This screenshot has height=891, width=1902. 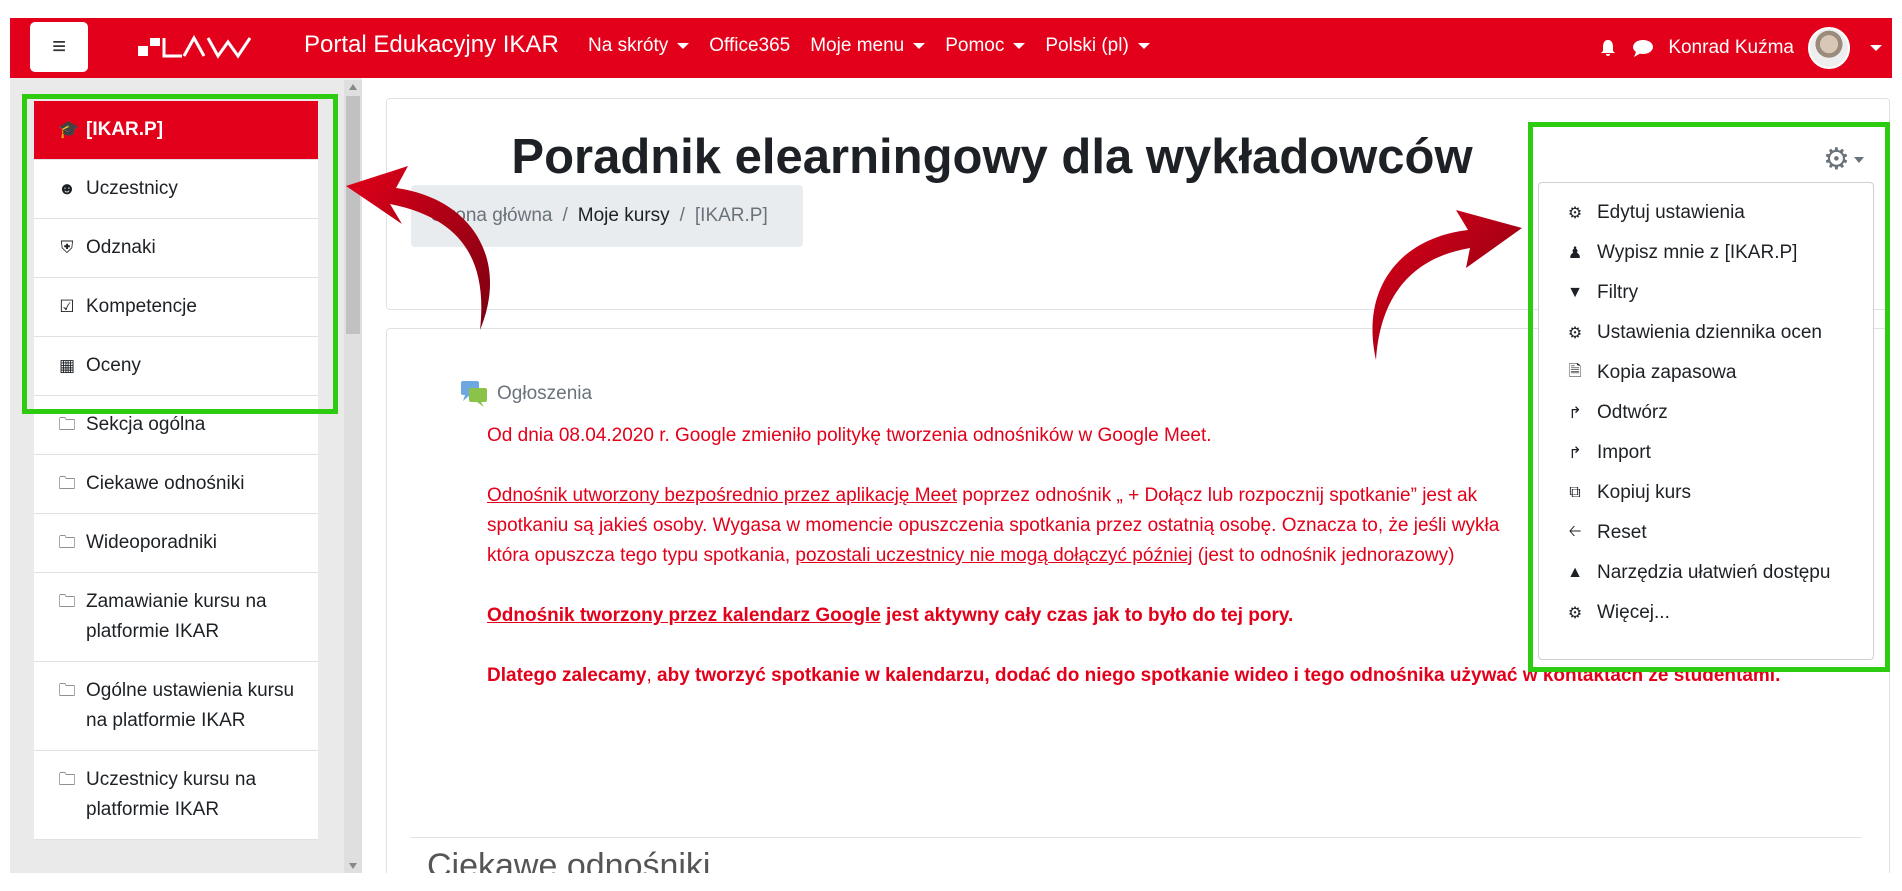 What do you see at coordinates (1097, 46) in the screenshot?
I see `nav-item-language: Polski (pl)` at bounding box center [1097, 46].